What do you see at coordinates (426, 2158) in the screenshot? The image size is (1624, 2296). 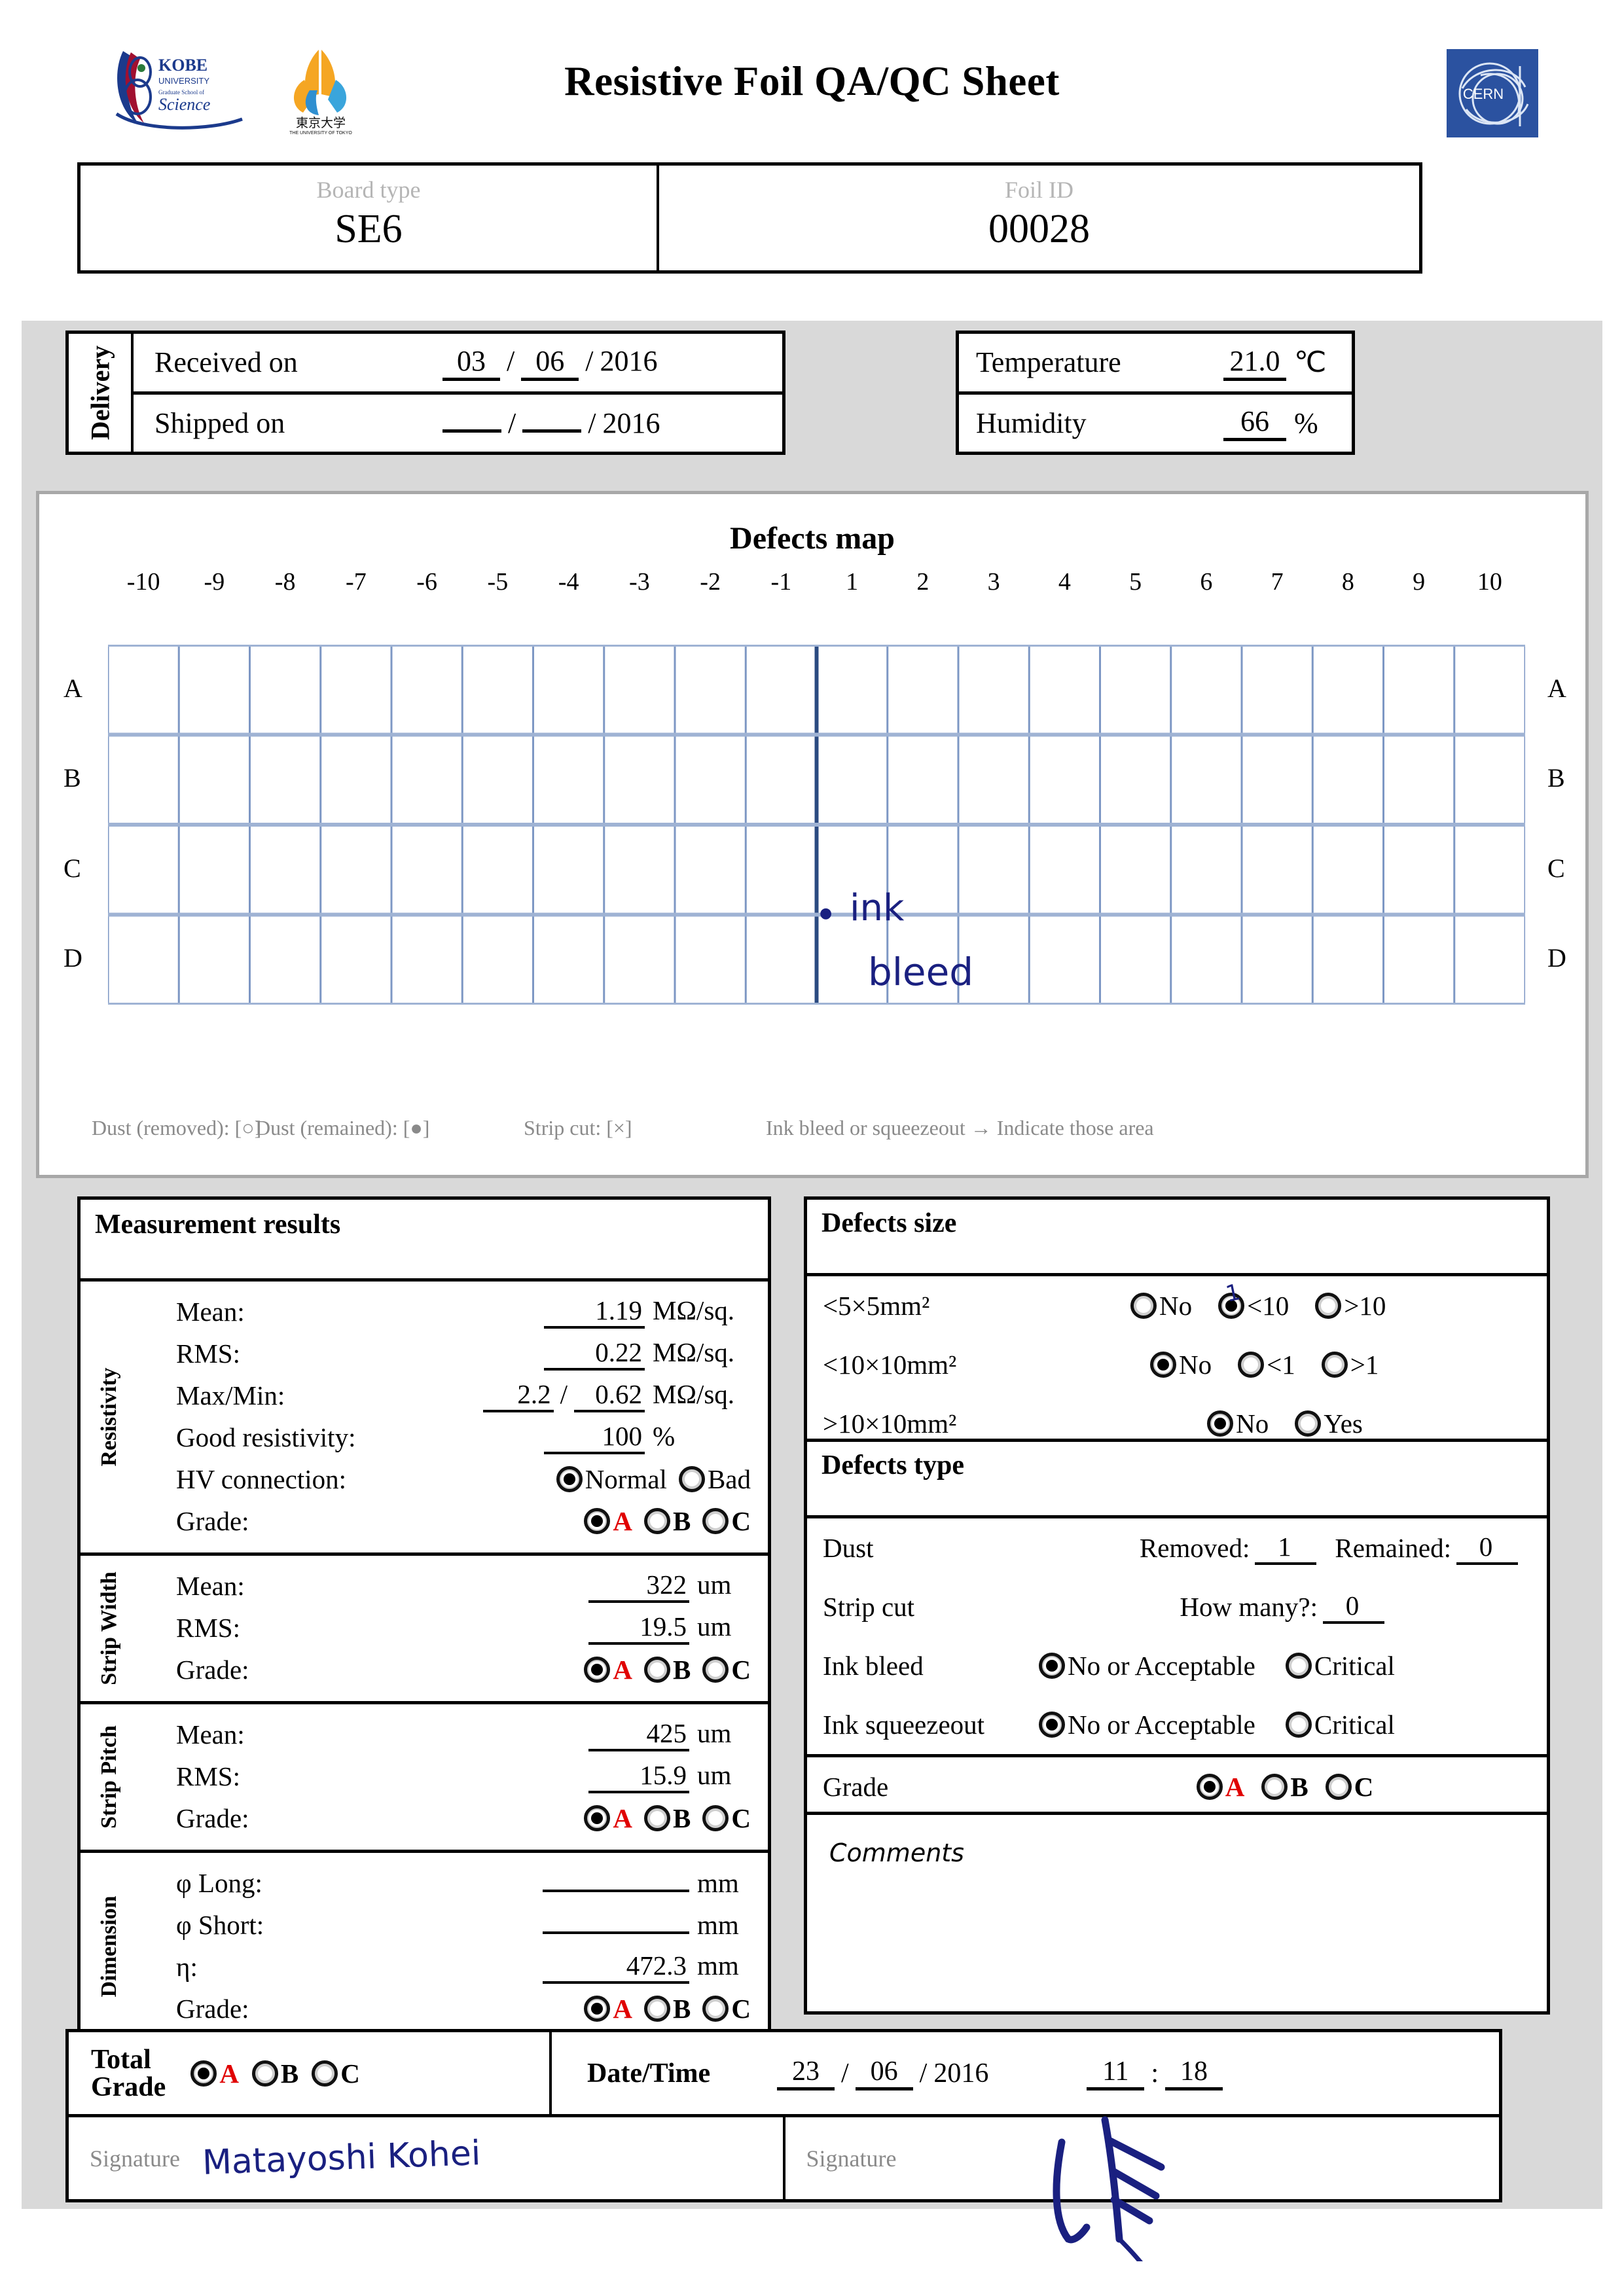 I see `signature-cell-1: Signature Matayoshi Kohei` at bounding box center [426, 2158].